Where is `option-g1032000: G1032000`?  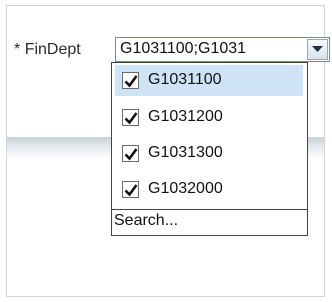
option-g1032000: G1032000 is located at coordinates (209, 189).